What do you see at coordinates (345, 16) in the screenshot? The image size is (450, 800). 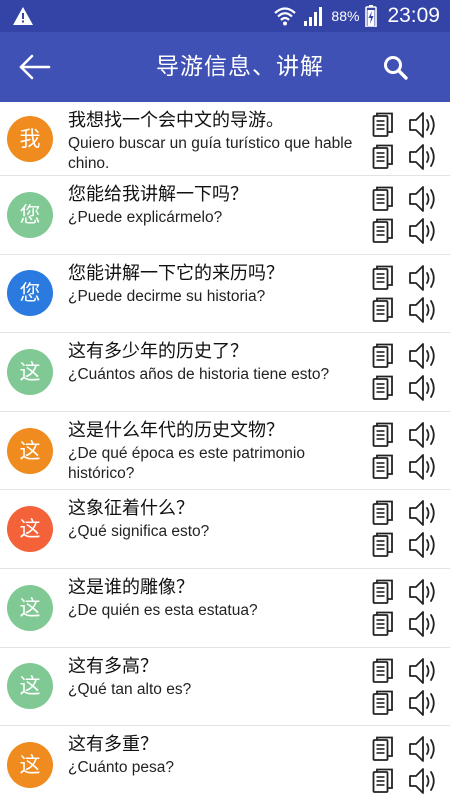 I see `battery-percent: 88%` at bounding box center [345, 16].